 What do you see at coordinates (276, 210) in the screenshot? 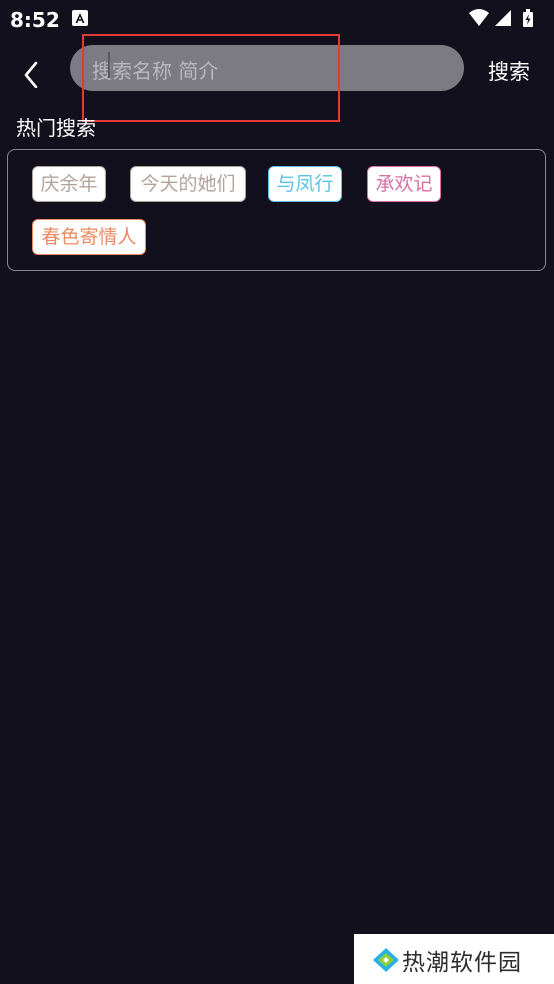
I see `hot-search-panel: 庆余年 今天的她们 与凤行 承欢记 春色寄情人` at bounding box center [276, 210].